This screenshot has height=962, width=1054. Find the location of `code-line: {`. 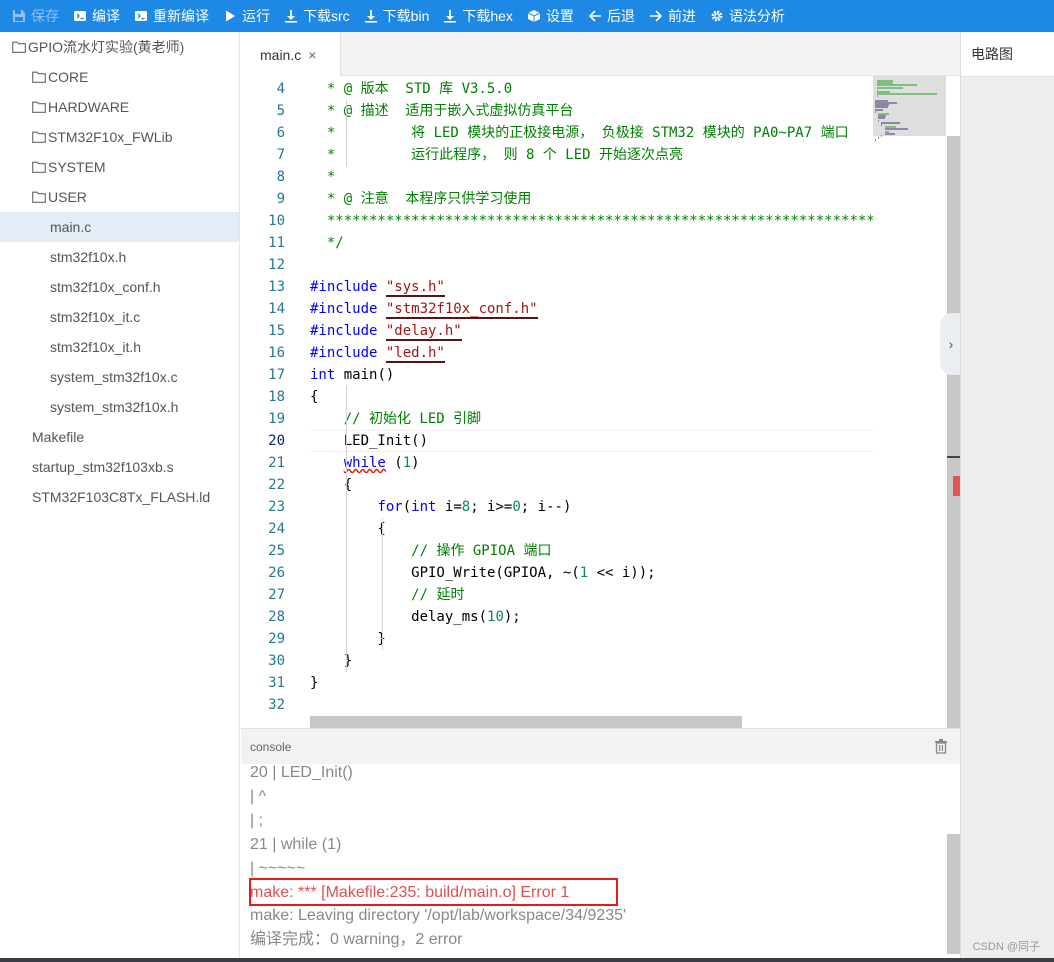

code-line: { is located at coordinates (347, 529).